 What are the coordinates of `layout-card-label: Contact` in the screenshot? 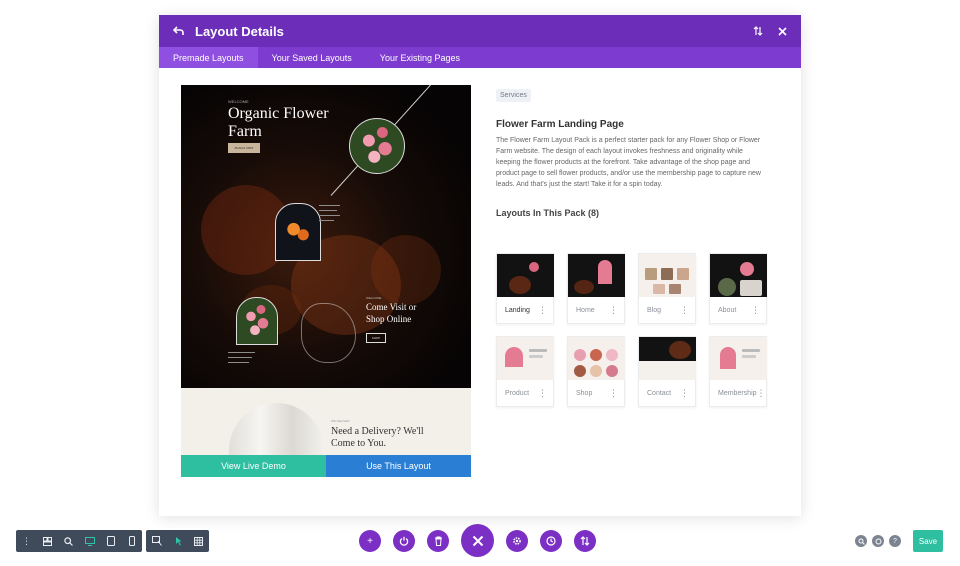 It's located at (659, 393).